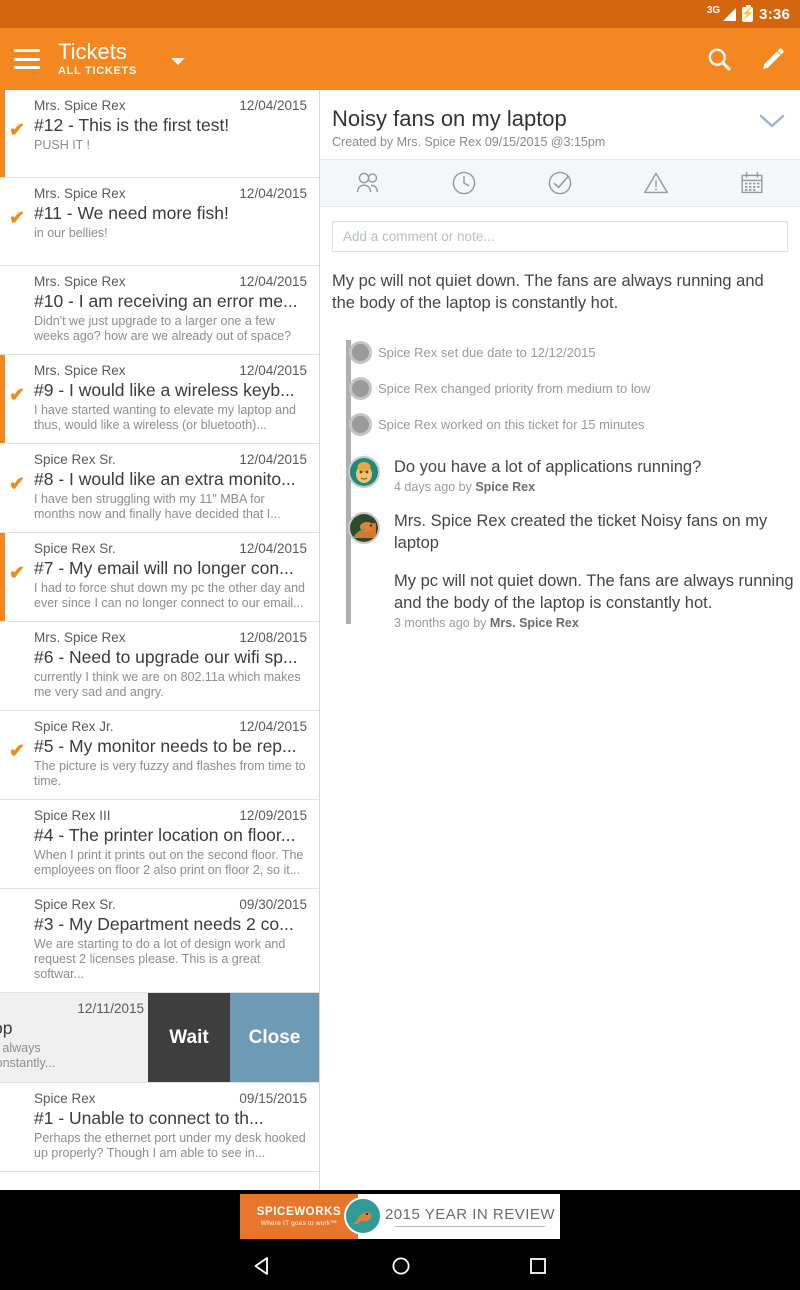 This screenshot has height=1290, width=800. What do you see at coordinates (464, 183) in the screenshot?
I see `clock-icon` at bounding box center [464, 183].